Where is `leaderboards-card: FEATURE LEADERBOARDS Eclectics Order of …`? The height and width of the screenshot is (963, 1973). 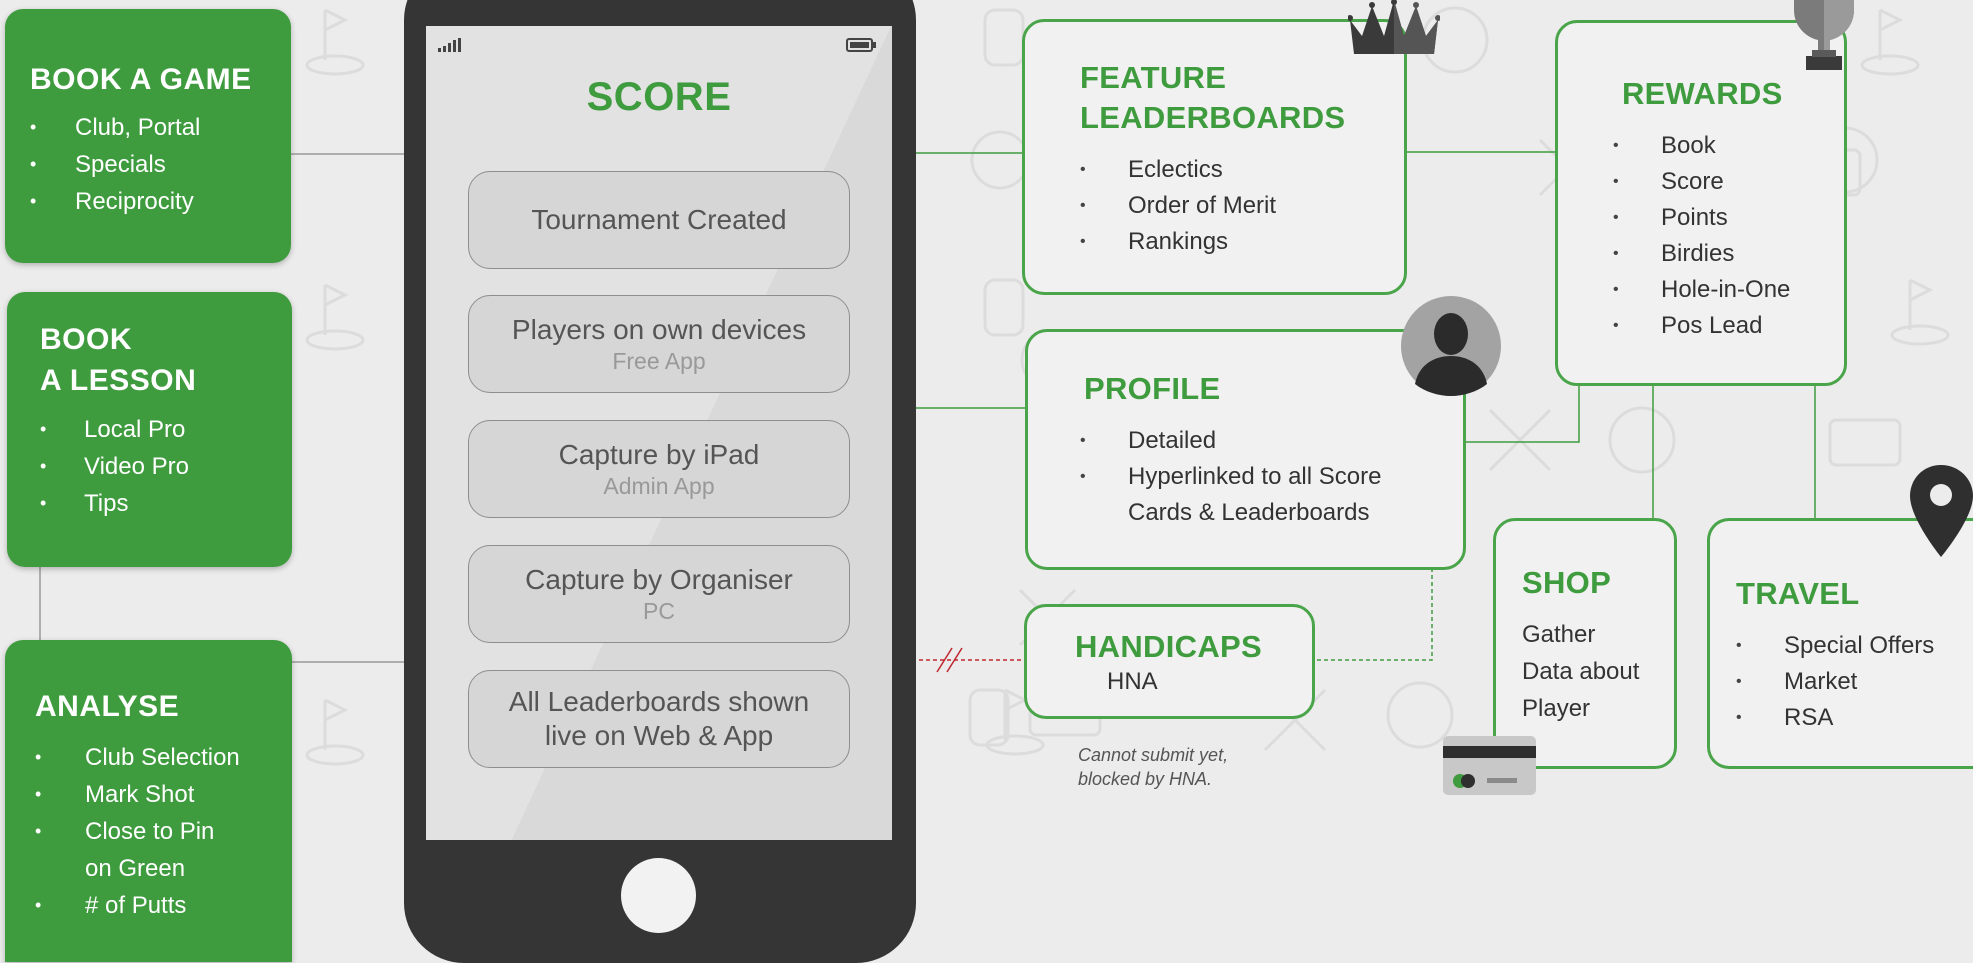
leaderboards-card: FEATURE LEADERBOARDS Eclectics Order of … is located at coordinates (1214, 157).